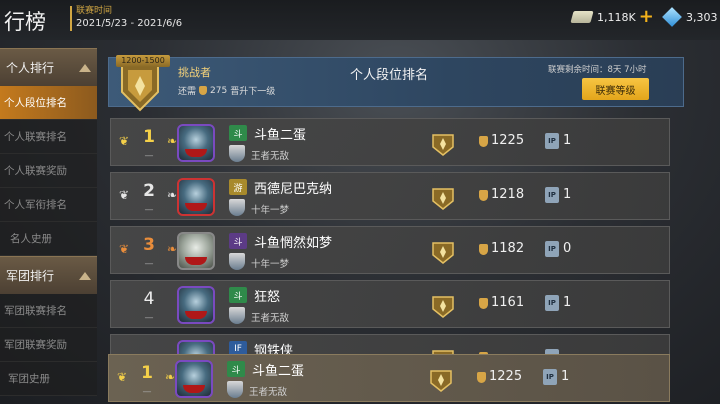 Image resolution: width=720 pixels, height=404 pixels. Describe the element at coordinates (616, 17) in the screenshot. I see `cash-amount: 1,118K` at that location.